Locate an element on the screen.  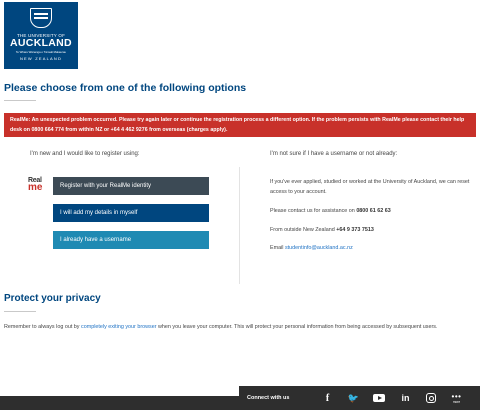
instagram-link is located at coordinates (431, 398).